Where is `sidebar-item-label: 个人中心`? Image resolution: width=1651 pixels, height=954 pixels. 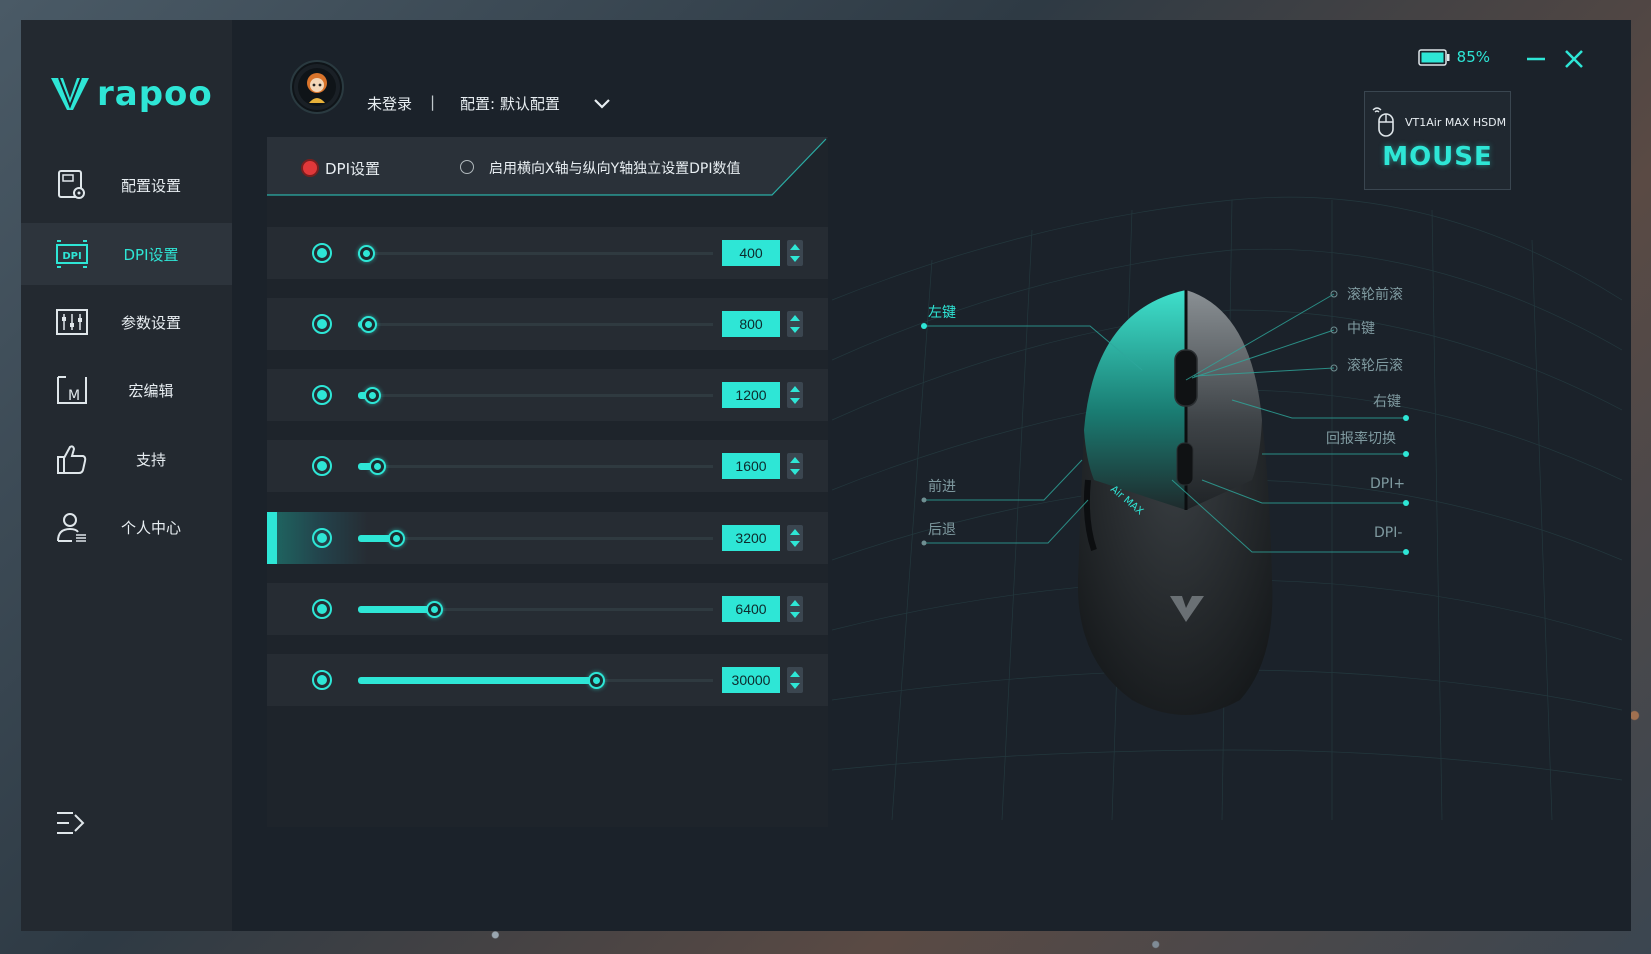 sidebar-item-label: 个人中心 is located at coordinates (150, 527).